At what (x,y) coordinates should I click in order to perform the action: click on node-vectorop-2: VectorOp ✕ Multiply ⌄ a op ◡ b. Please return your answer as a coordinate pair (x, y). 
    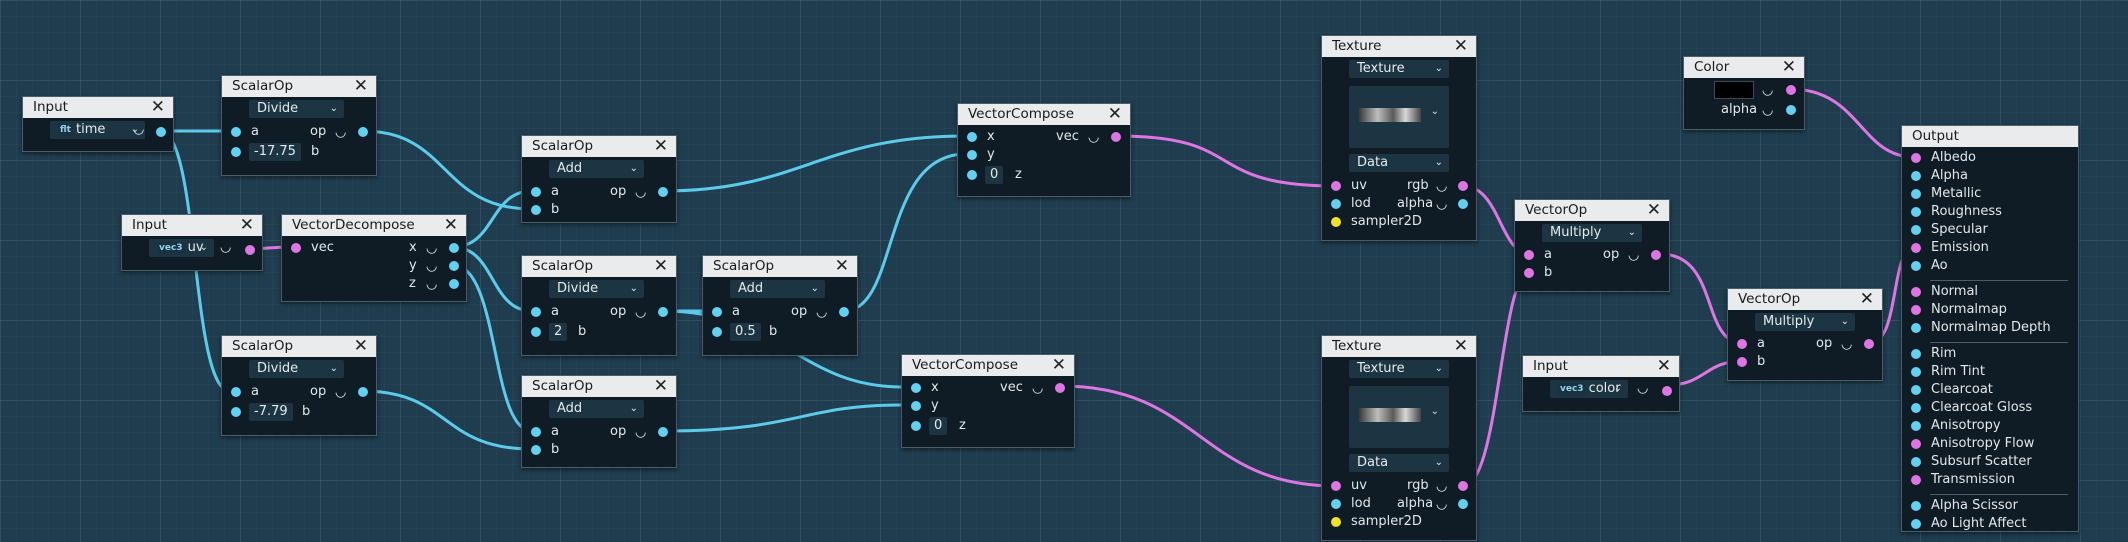
    Looking at the image, I should click on (1805, 334).